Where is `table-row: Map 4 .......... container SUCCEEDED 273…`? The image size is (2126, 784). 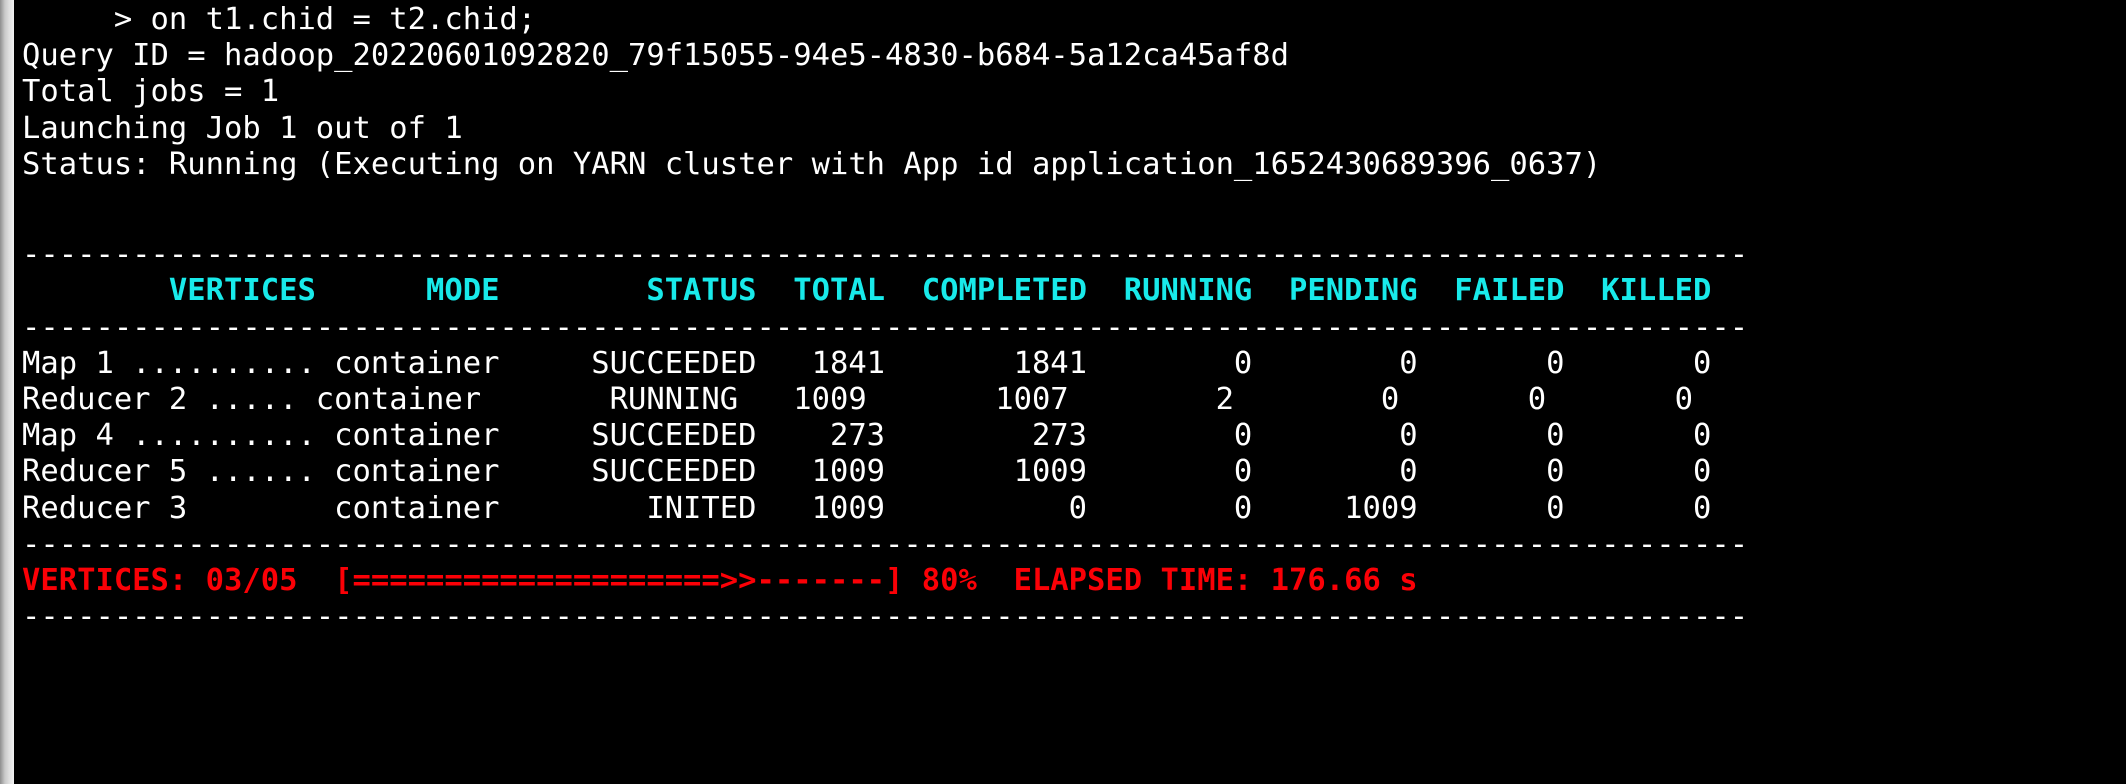
table-row: Map 4 .......... container SUCCEEDED 273… is located at coordinates (867, 436).